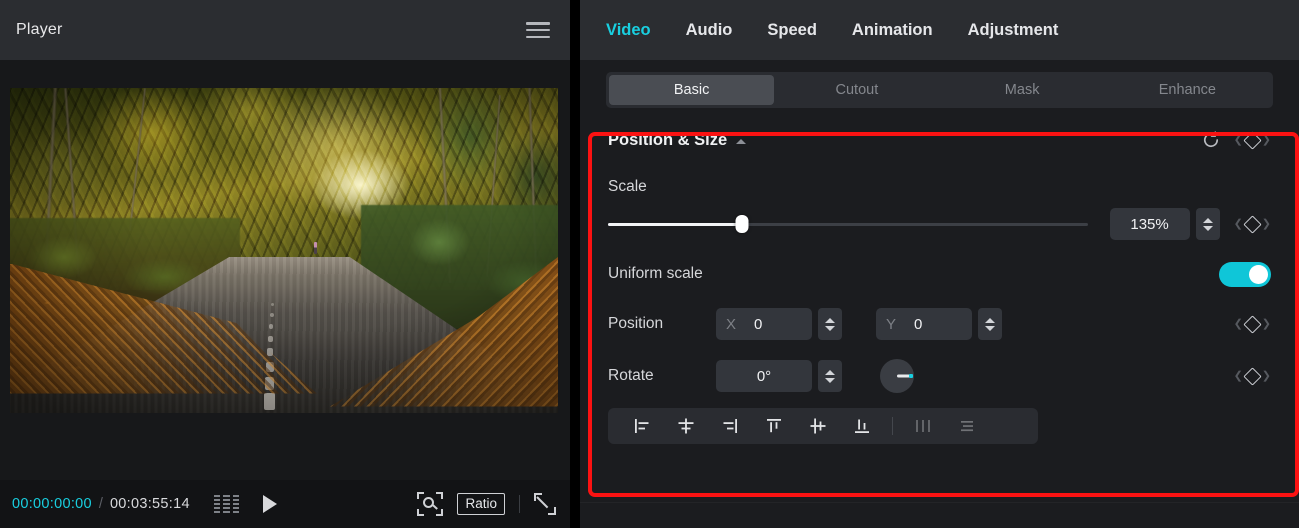  Describe the element at coordinates (627, 186) in the screenshot. I see `scale-label: Scale` at that location.